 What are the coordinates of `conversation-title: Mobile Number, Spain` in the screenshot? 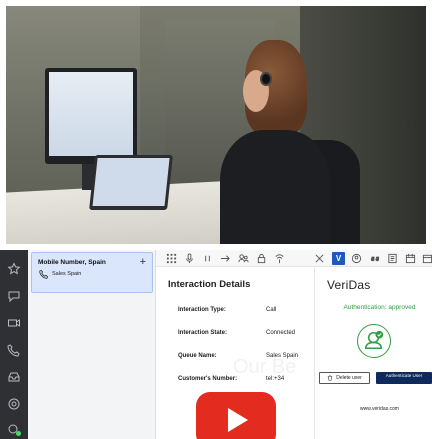 It's located at (72, 262).